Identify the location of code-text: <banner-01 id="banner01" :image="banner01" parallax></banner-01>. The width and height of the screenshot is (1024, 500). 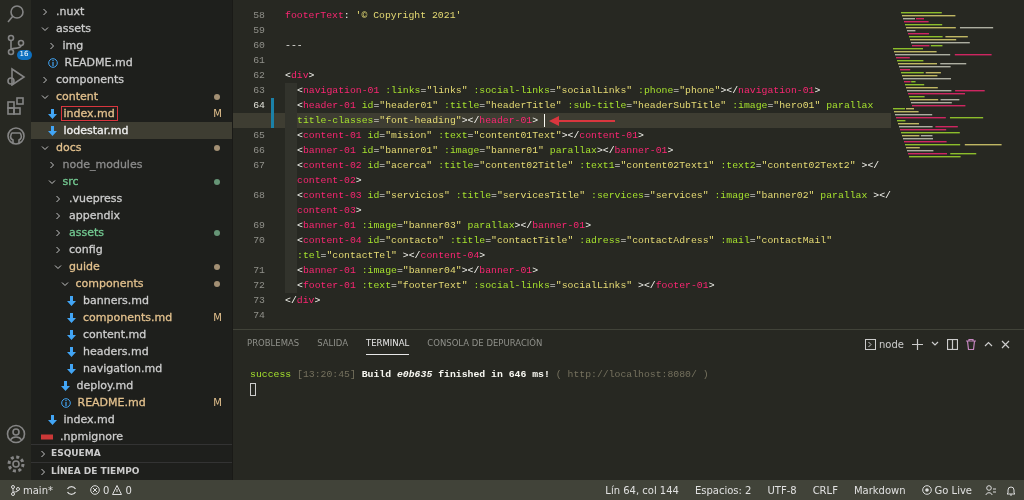
(485, 151).